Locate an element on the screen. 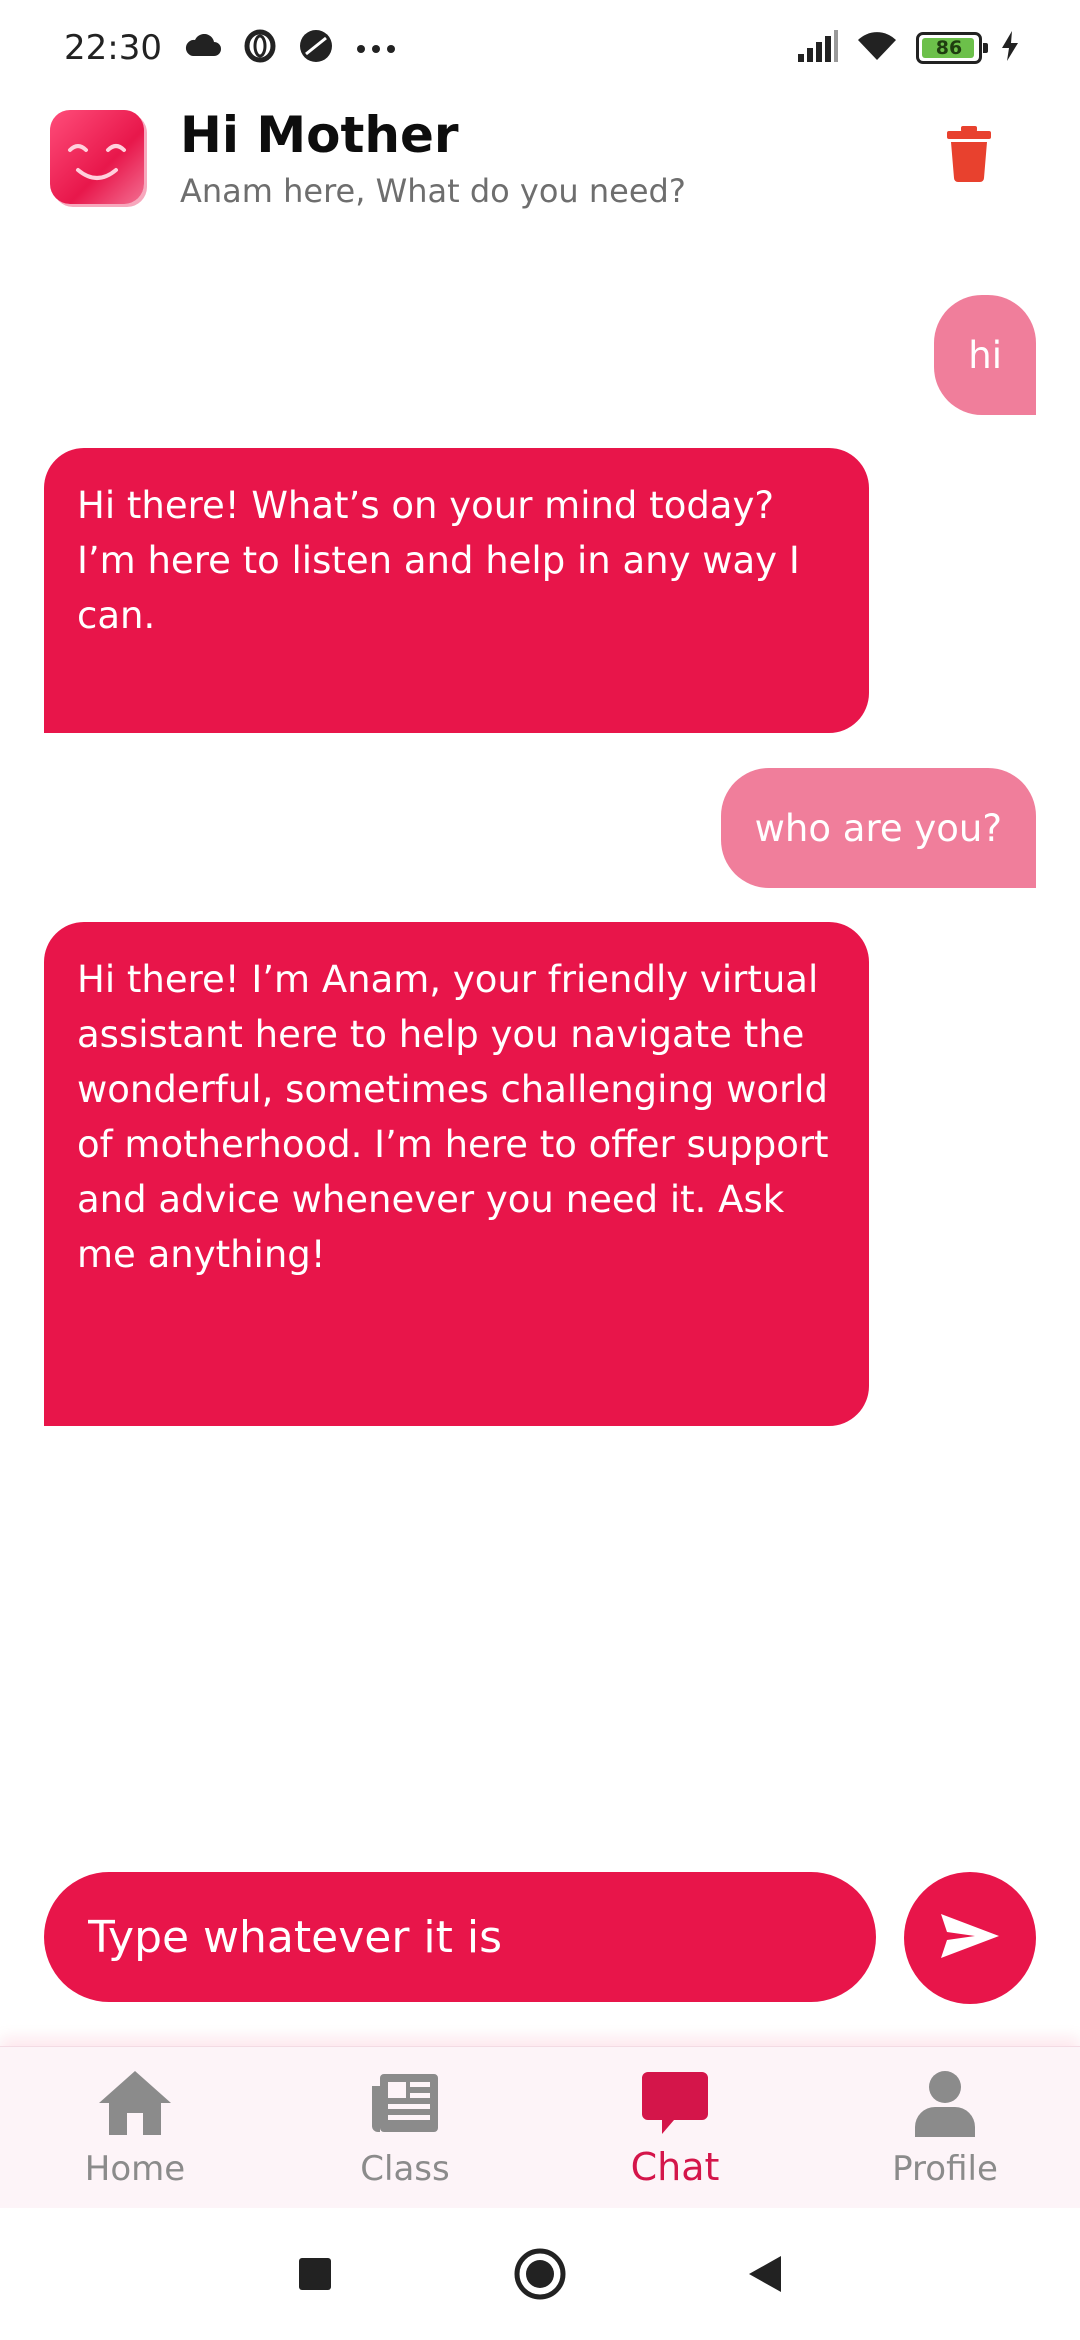 This screenshot has width=1080, height=2340. page-title: Hi Mother is located at coordinates (319, 135).